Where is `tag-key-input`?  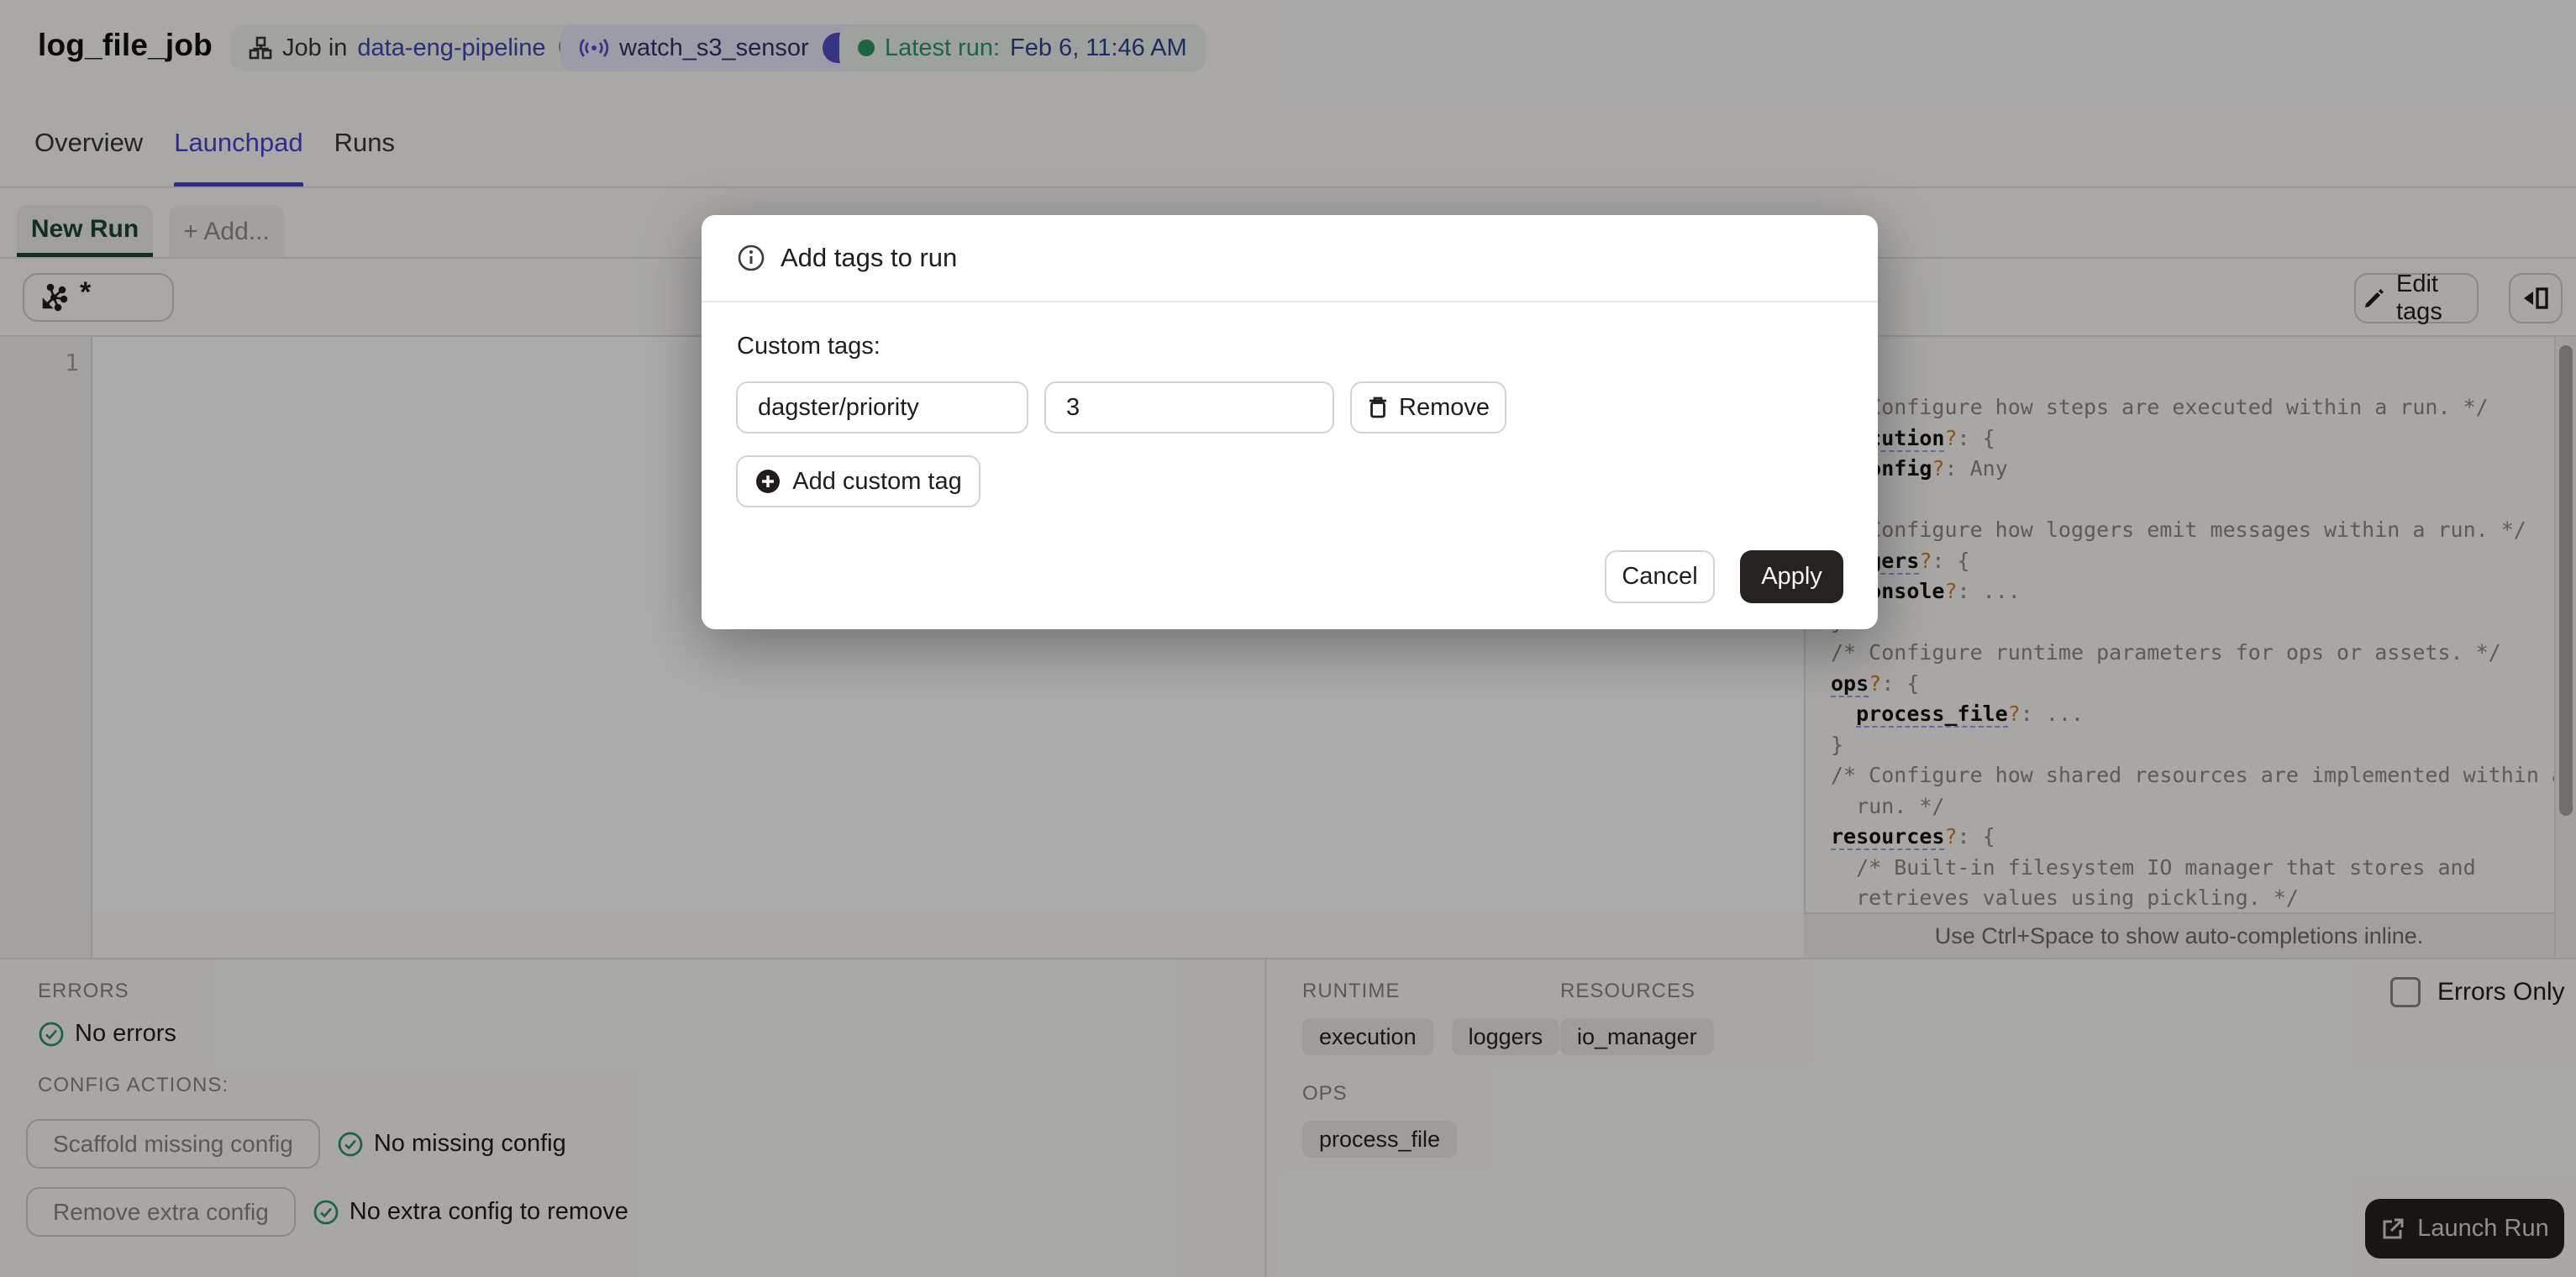
tag-key-input is located at coordinates (882, 407).